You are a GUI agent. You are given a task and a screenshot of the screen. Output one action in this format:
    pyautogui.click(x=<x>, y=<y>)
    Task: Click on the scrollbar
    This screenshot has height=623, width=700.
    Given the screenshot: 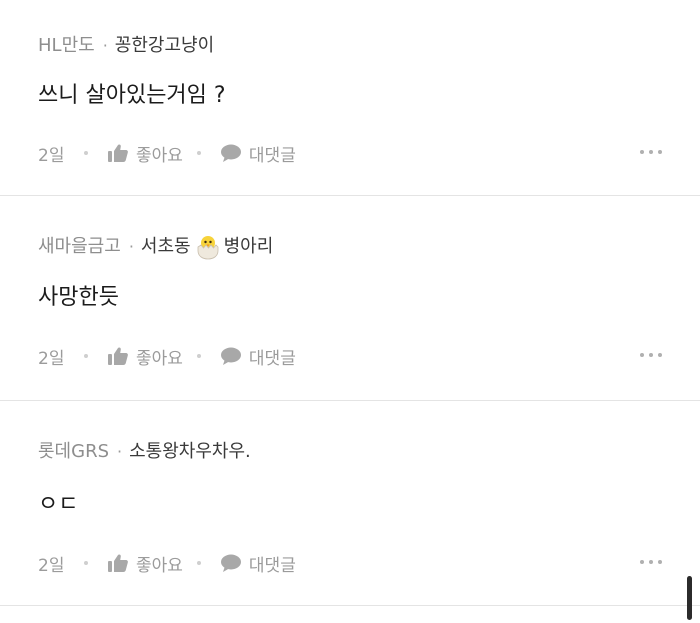 What is the action you would take?
    pyautogui.click(x=689, y=598)
    